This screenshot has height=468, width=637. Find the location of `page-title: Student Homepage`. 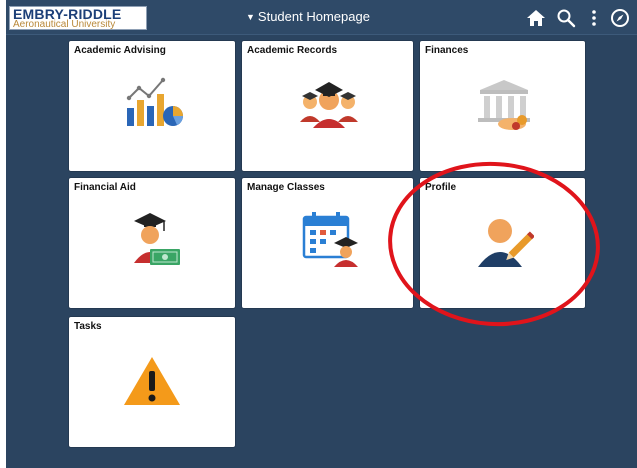

page-title: Student Homepage is located at coordinates (313, 16).